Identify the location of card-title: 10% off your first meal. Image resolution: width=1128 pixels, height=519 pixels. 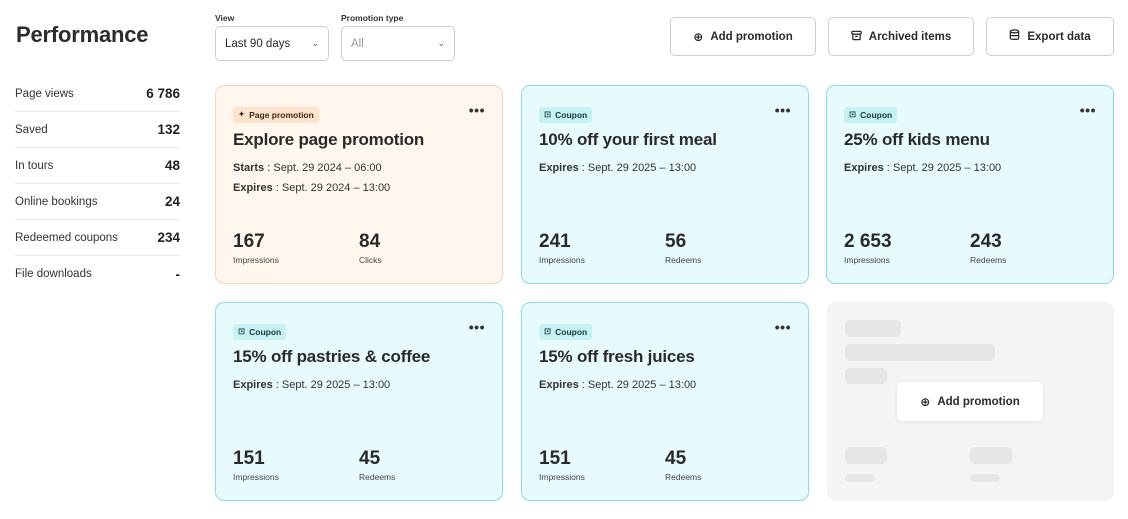
(628, 139).